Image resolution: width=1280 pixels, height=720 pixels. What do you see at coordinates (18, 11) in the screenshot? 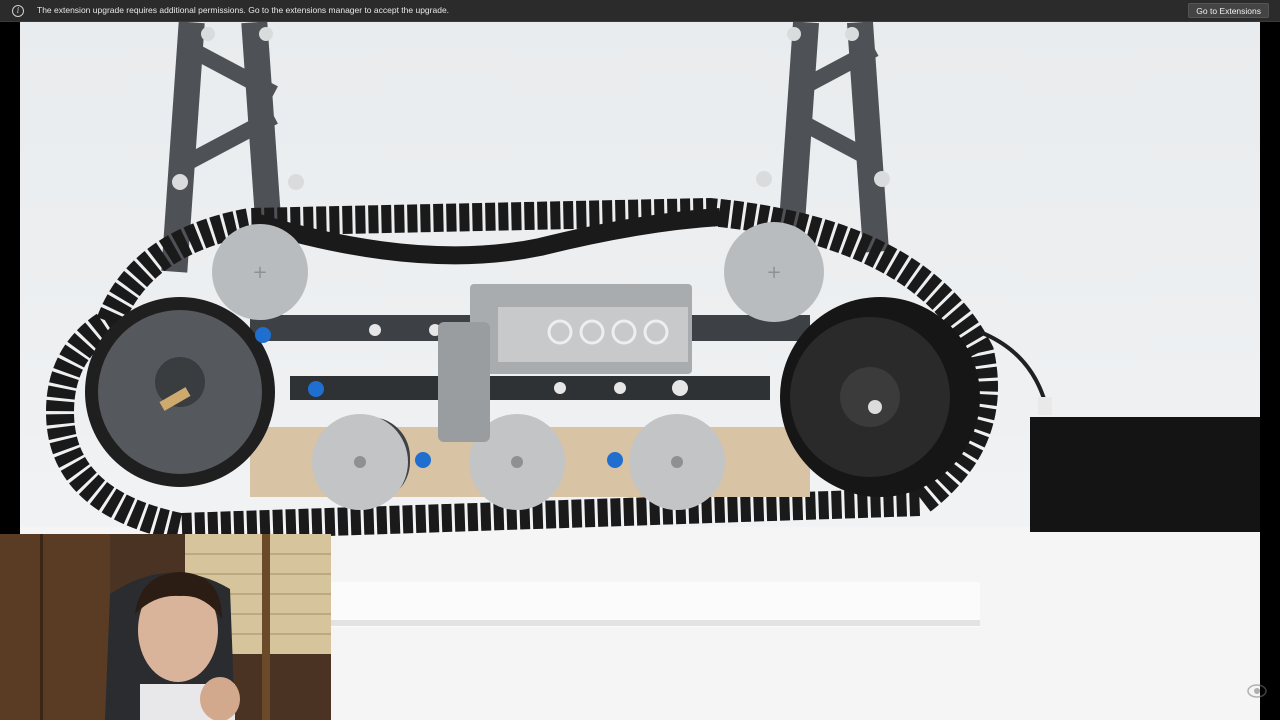
I see `info-icon: i` at bounding box center [18, 11].